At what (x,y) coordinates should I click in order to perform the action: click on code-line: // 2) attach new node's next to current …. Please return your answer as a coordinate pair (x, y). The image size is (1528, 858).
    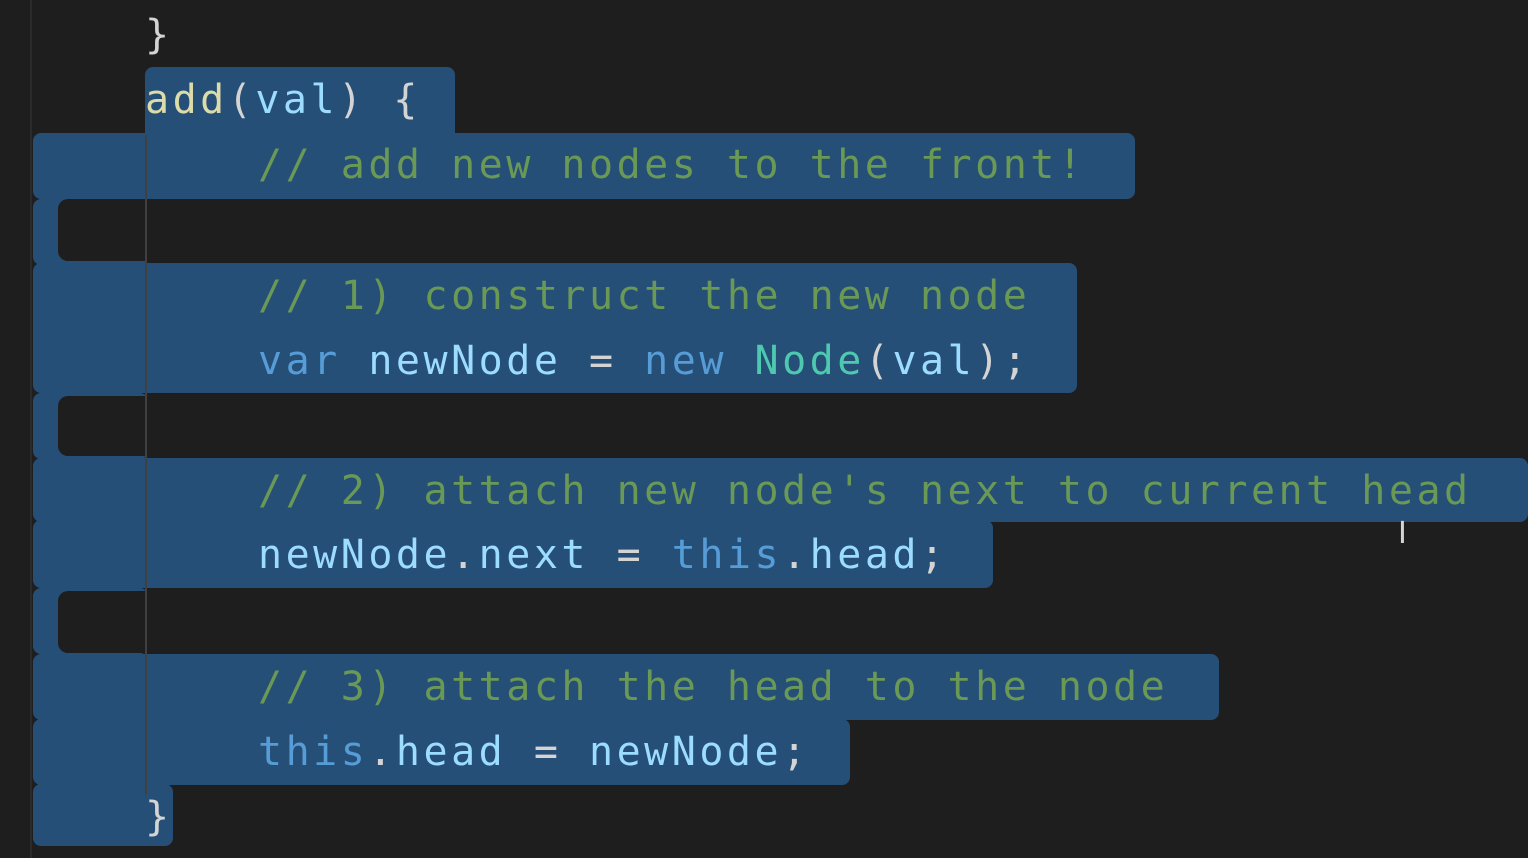
    Looking at the image, I should click on (865, 491).